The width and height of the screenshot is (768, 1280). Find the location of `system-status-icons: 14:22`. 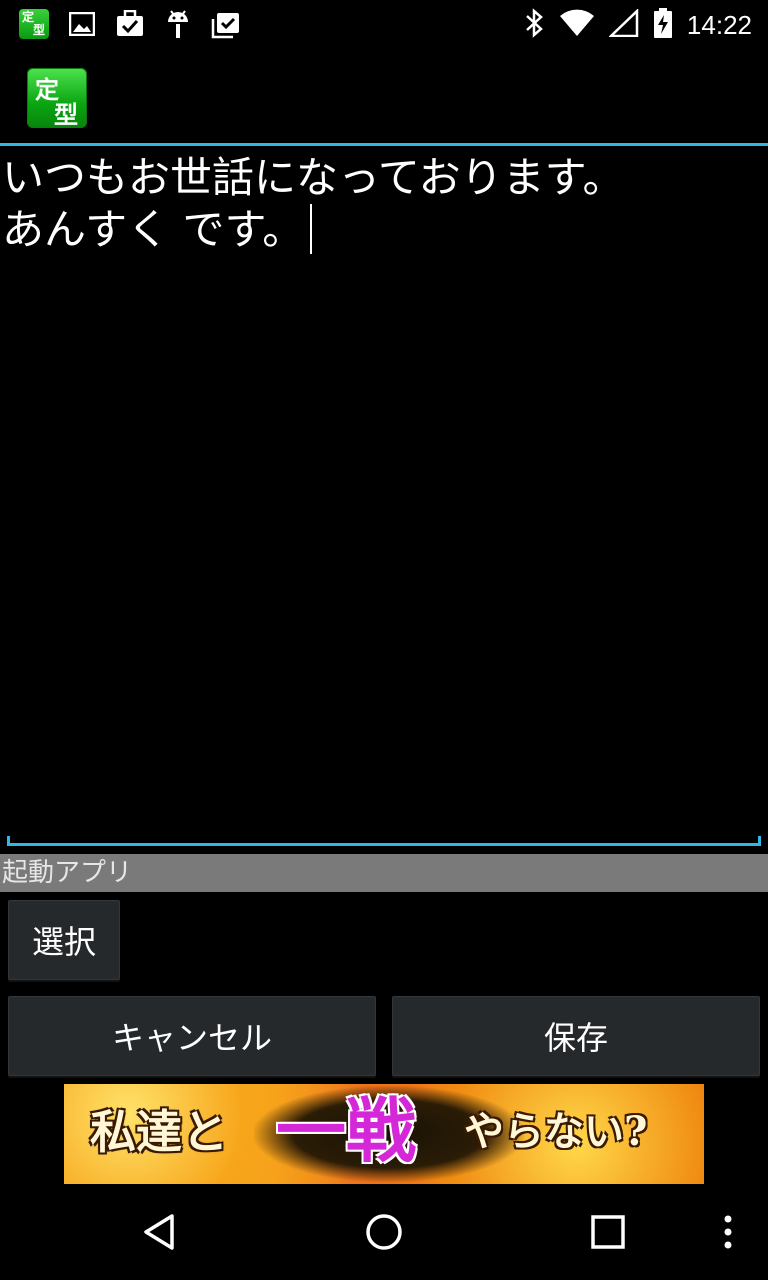

system-status-icons: 14:22 is located at coordinates (637, 25).